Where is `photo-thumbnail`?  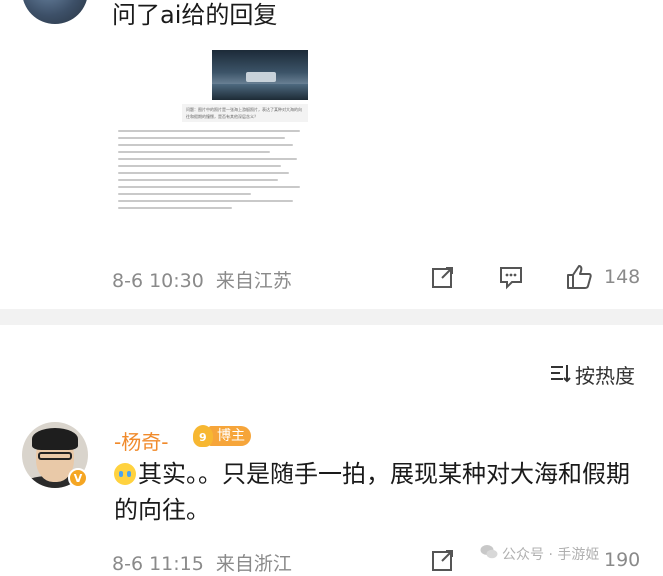
photo-thumbnail is located at coordinates (260, 75).